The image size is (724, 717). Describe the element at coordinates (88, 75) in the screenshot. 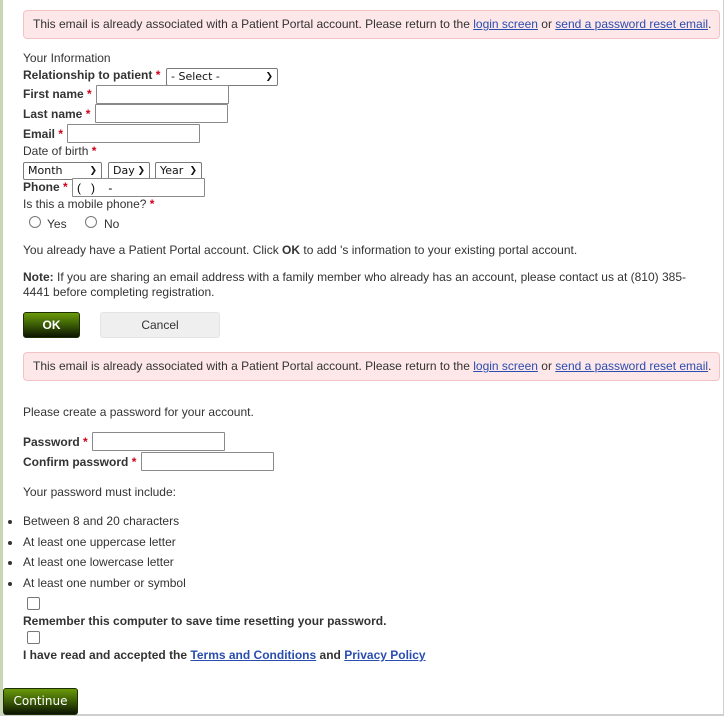

I see `relationship-label-text: Relationship to patient` at that location.